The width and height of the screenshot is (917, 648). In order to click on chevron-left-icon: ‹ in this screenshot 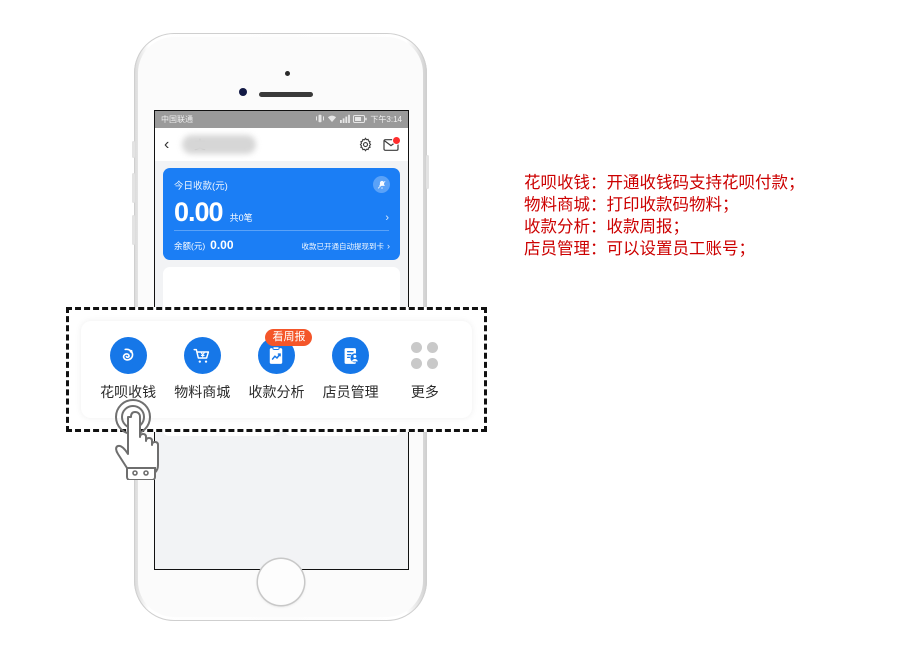, I will do `click(171, 144)`.